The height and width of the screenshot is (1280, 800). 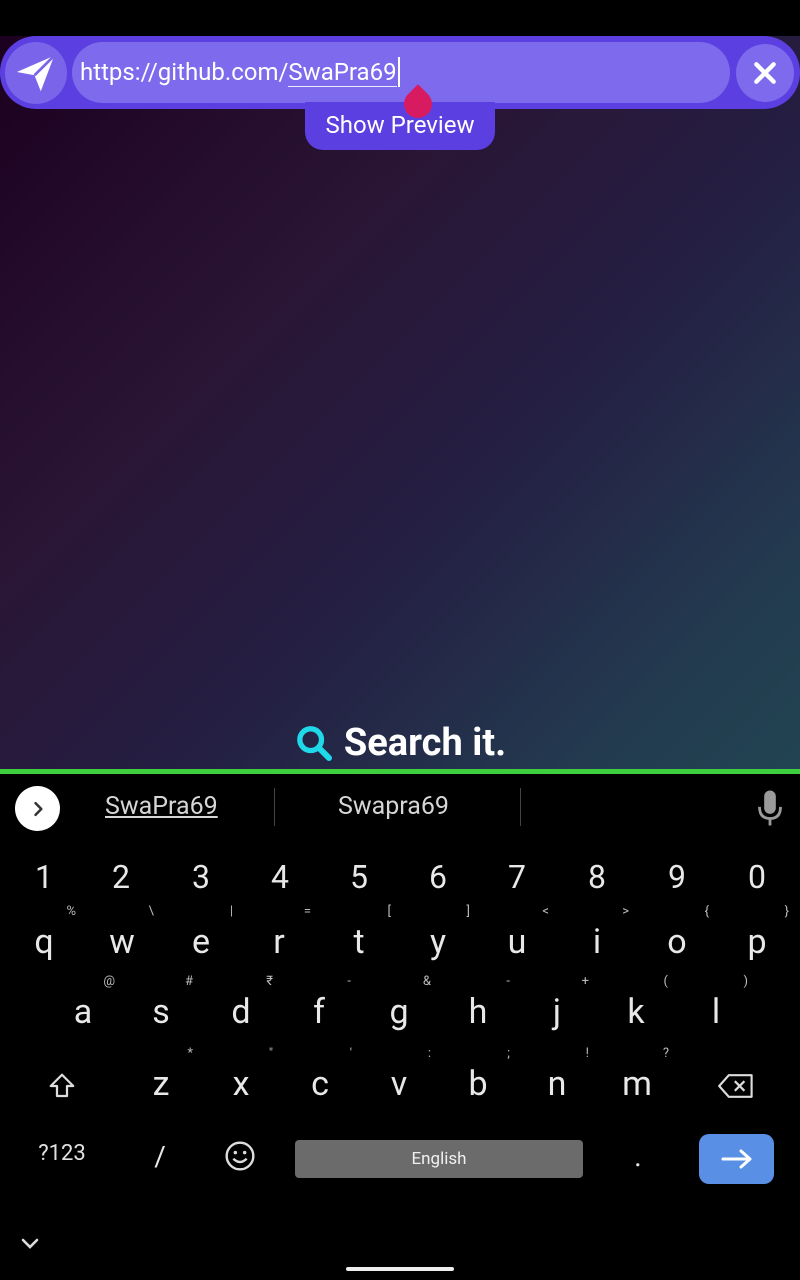 I want to click on key-f: f-, so click(x=320, y=1007).